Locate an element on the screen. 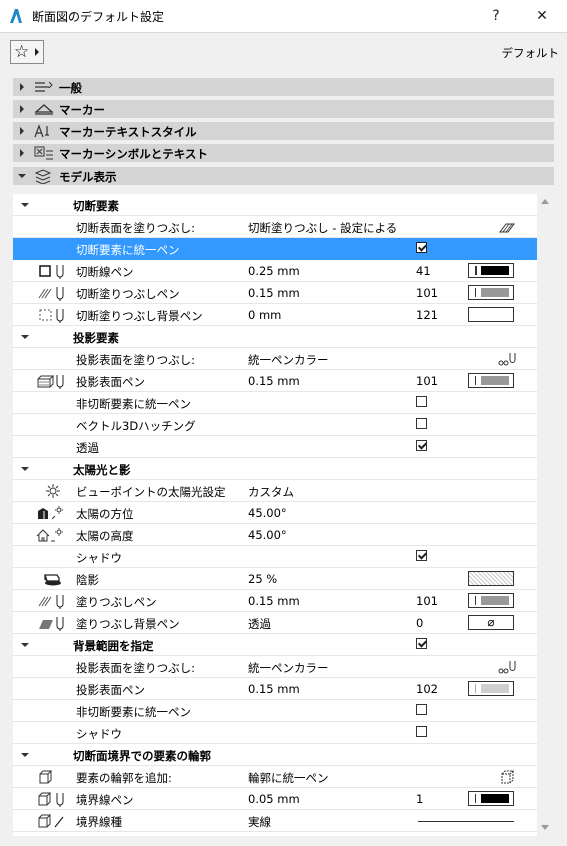  row-shading: 陰影 25 % is located at coordinates (275, 579).